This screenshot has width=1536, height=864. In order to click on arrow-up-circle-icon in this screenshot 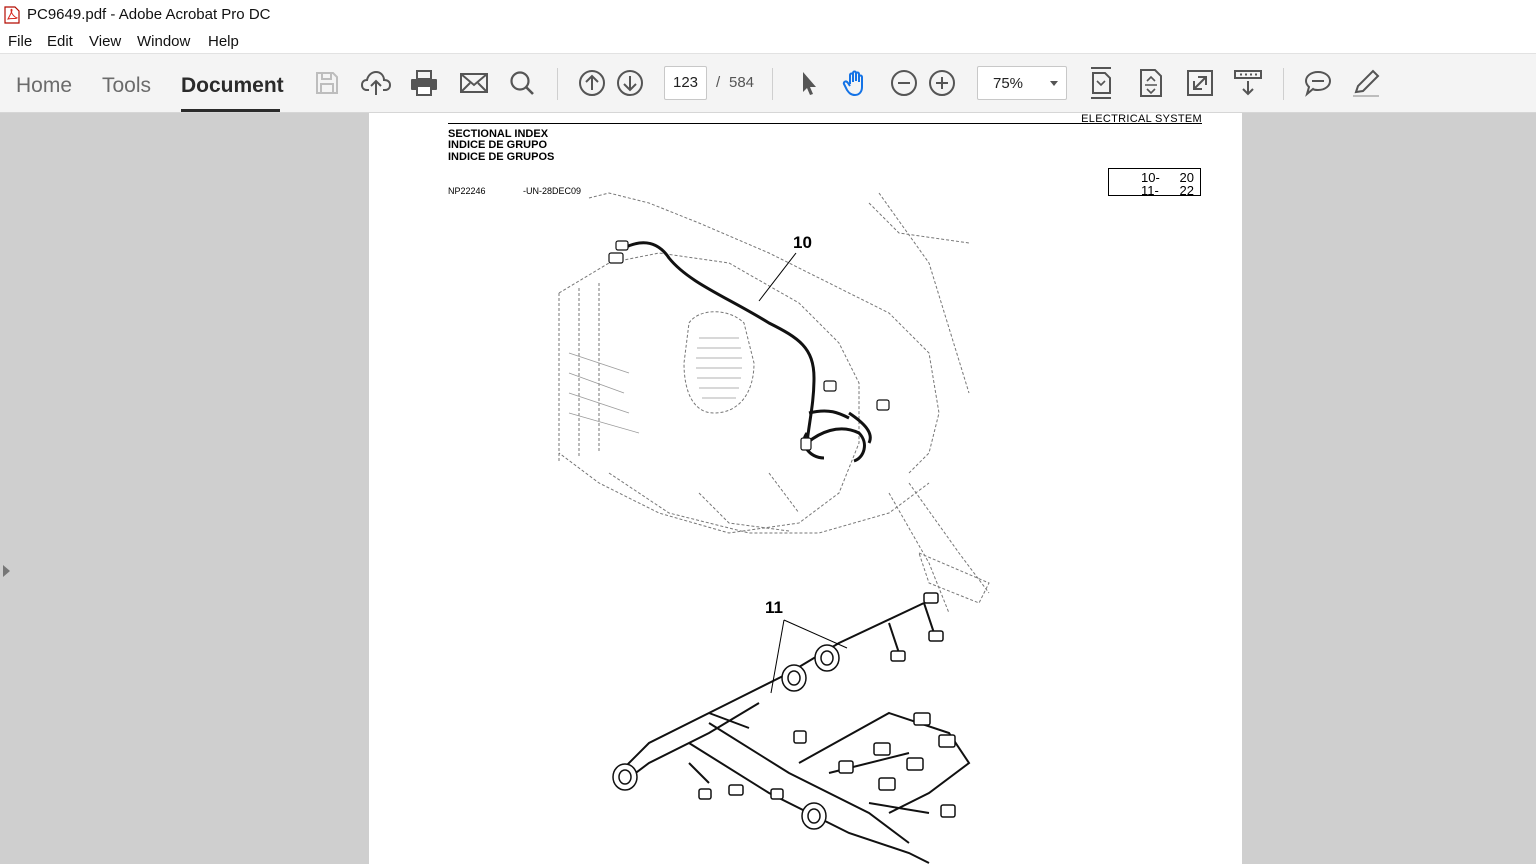, I will do `click(592, 83)`.